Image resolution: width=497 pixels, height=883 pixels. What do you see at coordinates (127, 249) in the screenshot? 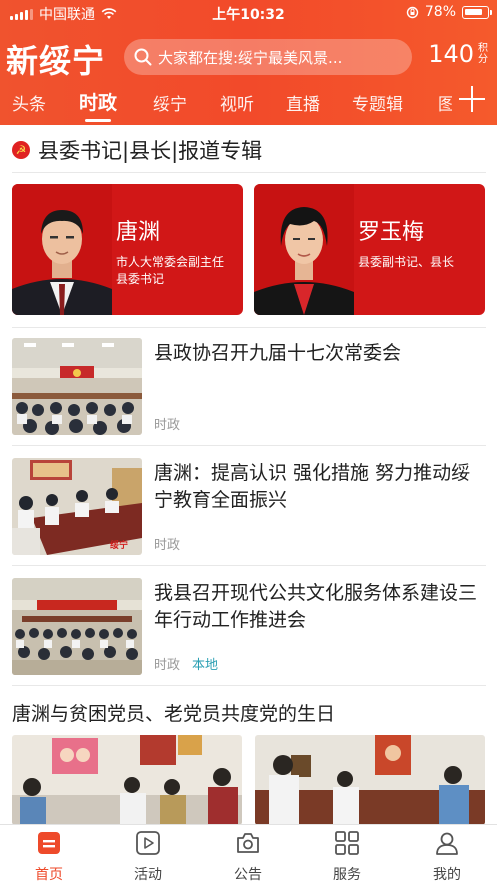
I see `leader-card: 唐渊 市人大常委会副主任 县委书记` at bounding box center [127, 249].